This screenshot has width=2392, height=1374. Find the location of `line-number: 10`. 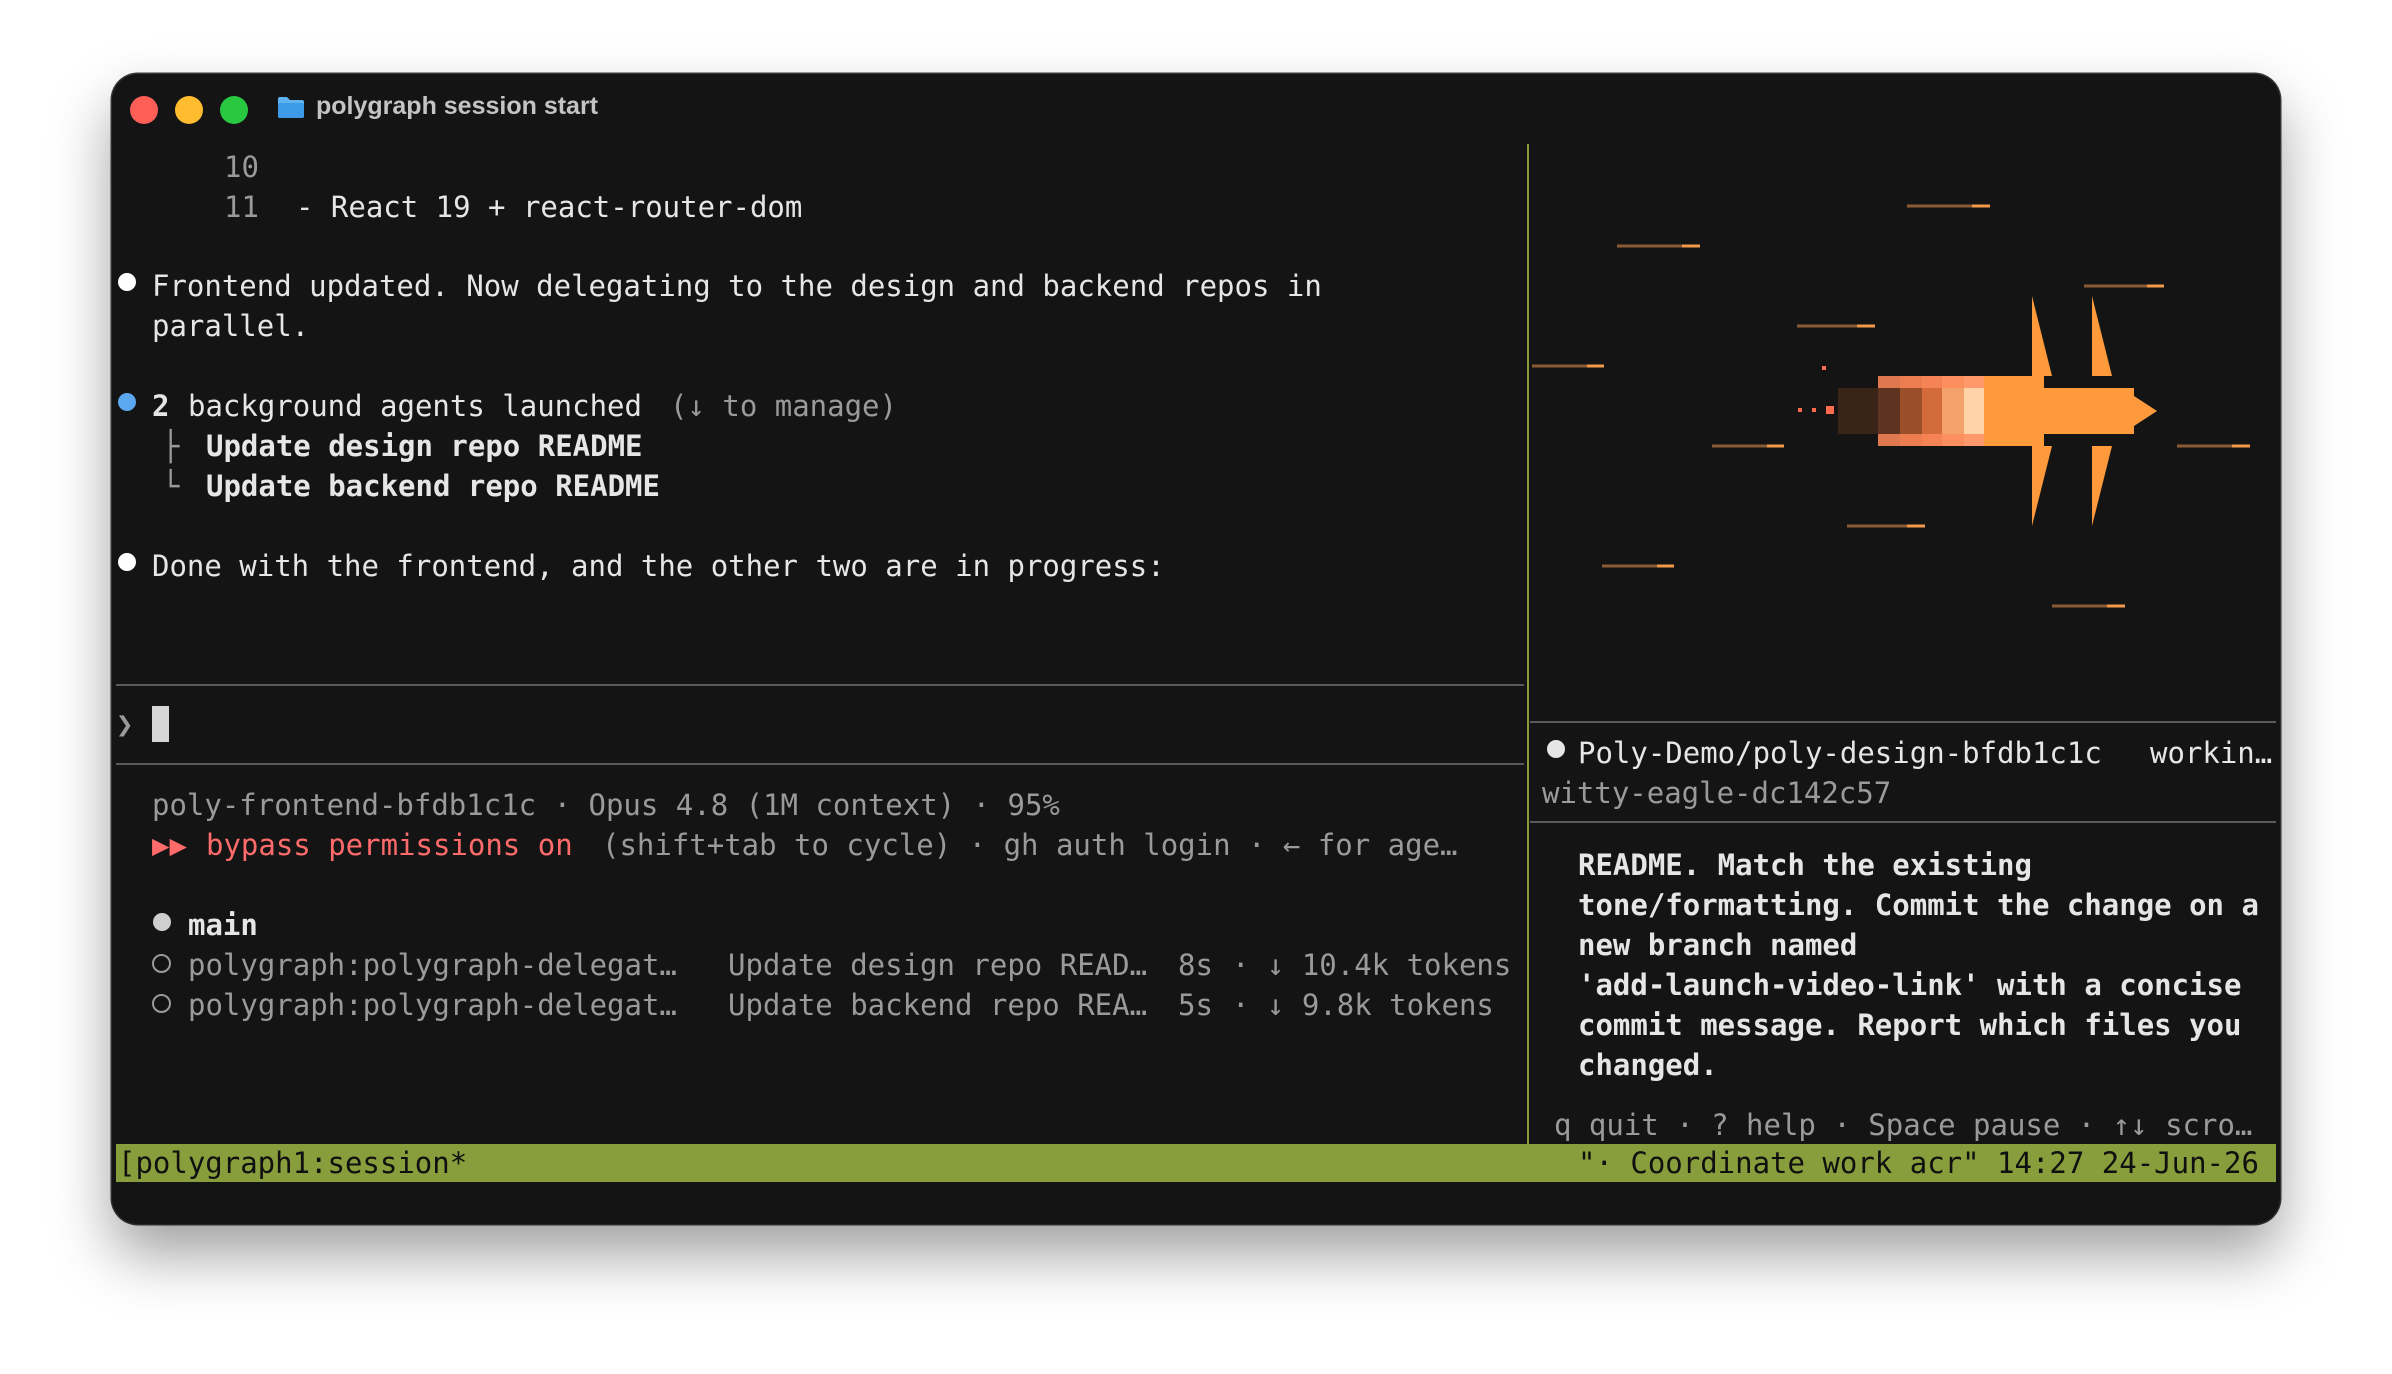

line-number: 10 is located at coordinates (241, 167).